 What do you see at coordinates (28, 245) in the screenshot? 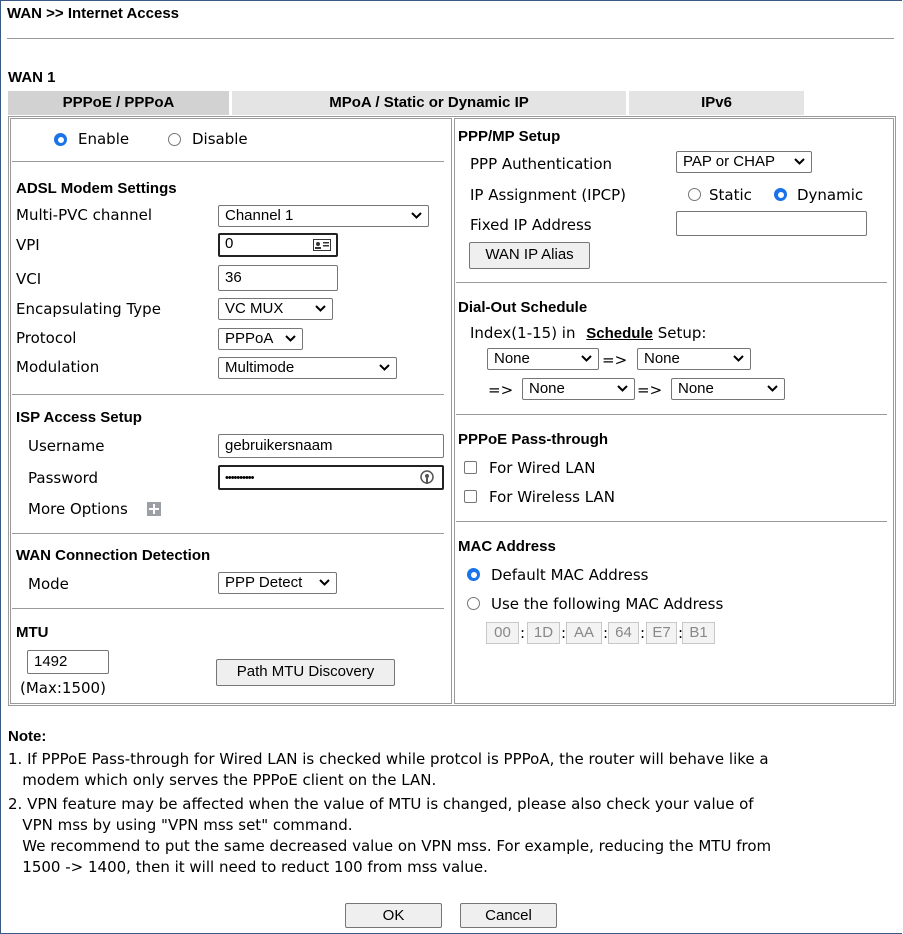
I see `vpi-label: VPI` at bounding box center [28, 245].